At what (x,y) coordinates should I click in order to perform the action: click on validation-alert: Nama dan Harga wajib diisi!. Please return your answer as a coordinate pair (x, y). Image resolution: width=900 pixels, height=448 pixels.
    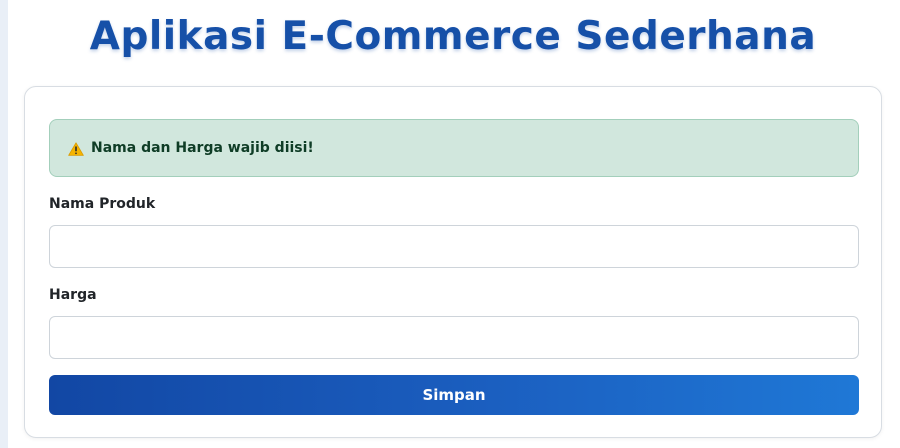
    Looking at the image, I should click on (454, 148).